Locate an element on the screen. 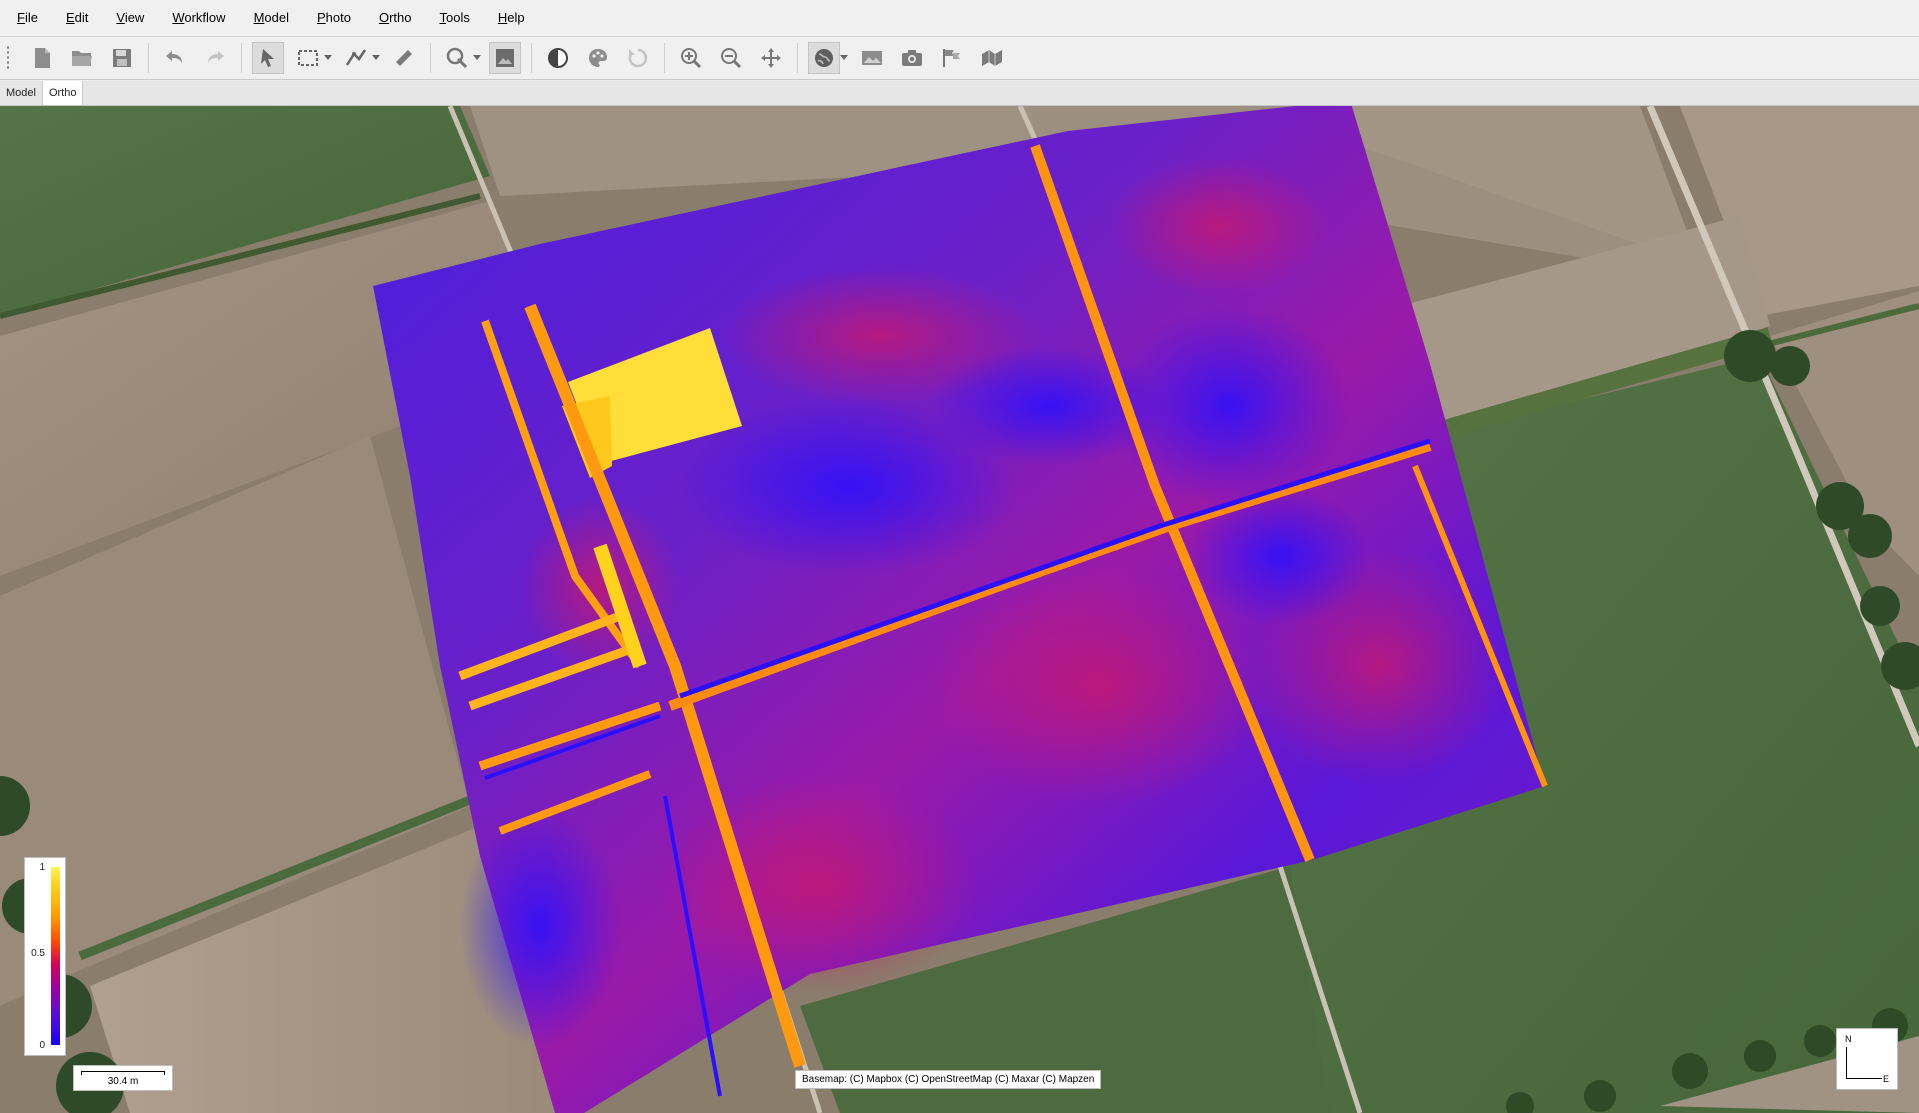  marker-flags-icon is located at coordinates (952, 58).